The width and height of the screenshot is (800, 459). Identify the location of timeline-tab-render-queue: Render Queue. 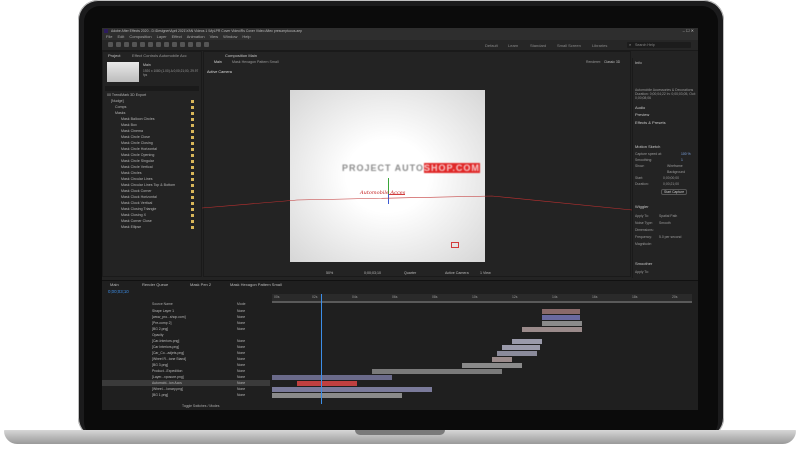
(155, 284).